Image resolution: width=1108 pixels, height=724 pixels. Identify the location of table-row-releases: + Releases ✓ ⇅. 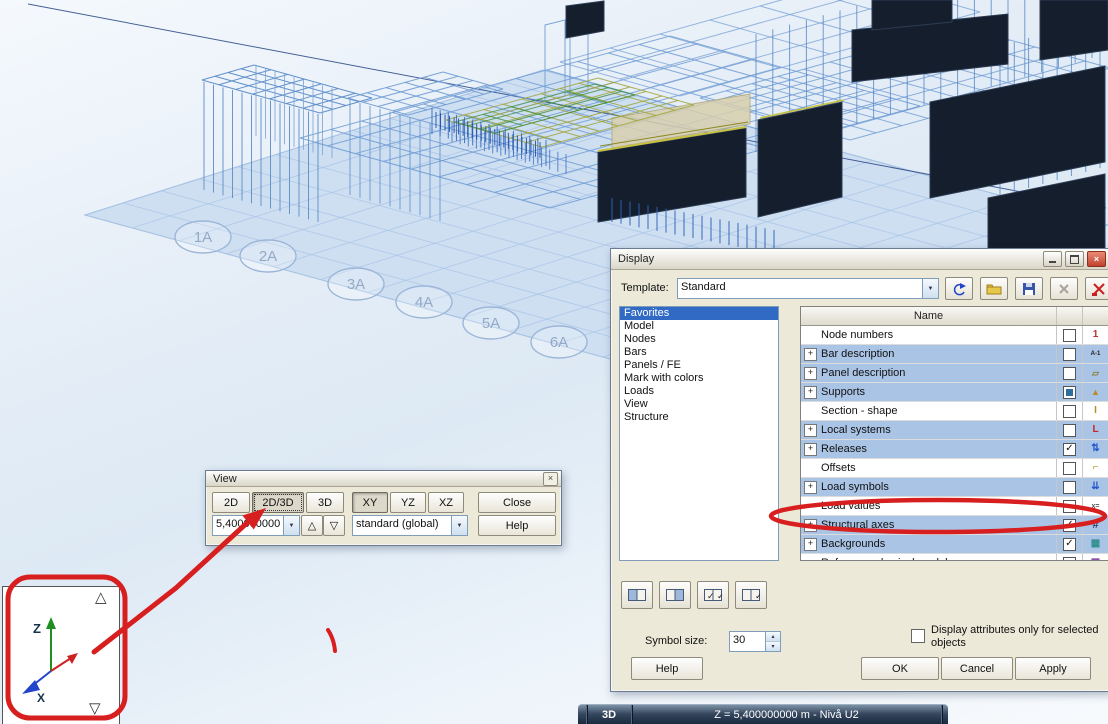
(954, 449).